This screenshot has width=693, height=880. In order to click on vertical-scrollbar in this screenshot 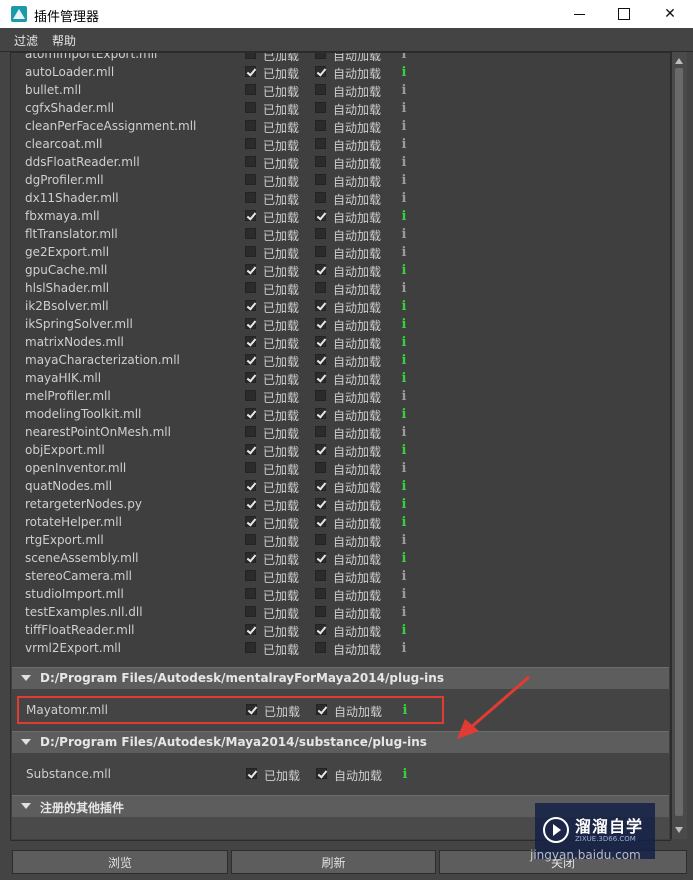, I will do `click(679, 445)`.